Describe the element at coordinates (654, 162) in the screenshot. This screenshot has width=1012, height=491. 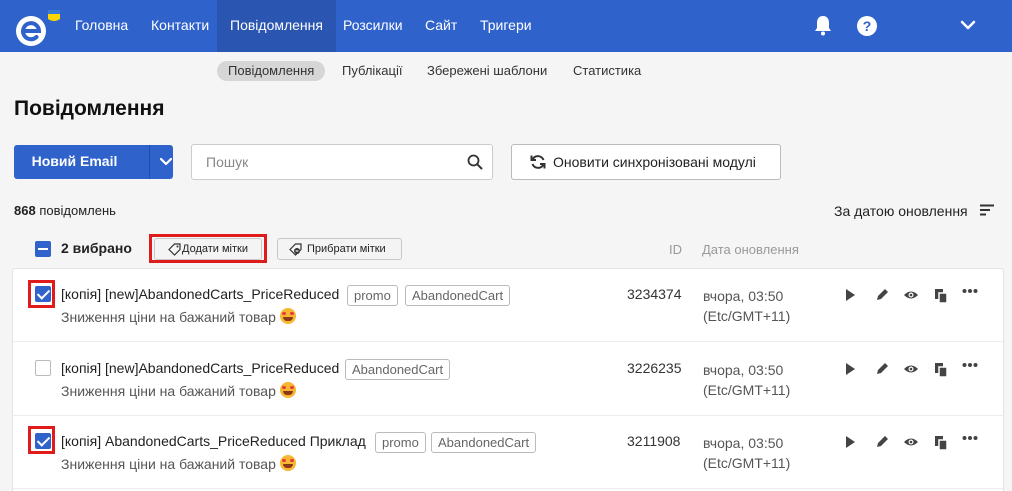
I see `sync-modules-label: Оновити синхронізовані модулі` at that location.